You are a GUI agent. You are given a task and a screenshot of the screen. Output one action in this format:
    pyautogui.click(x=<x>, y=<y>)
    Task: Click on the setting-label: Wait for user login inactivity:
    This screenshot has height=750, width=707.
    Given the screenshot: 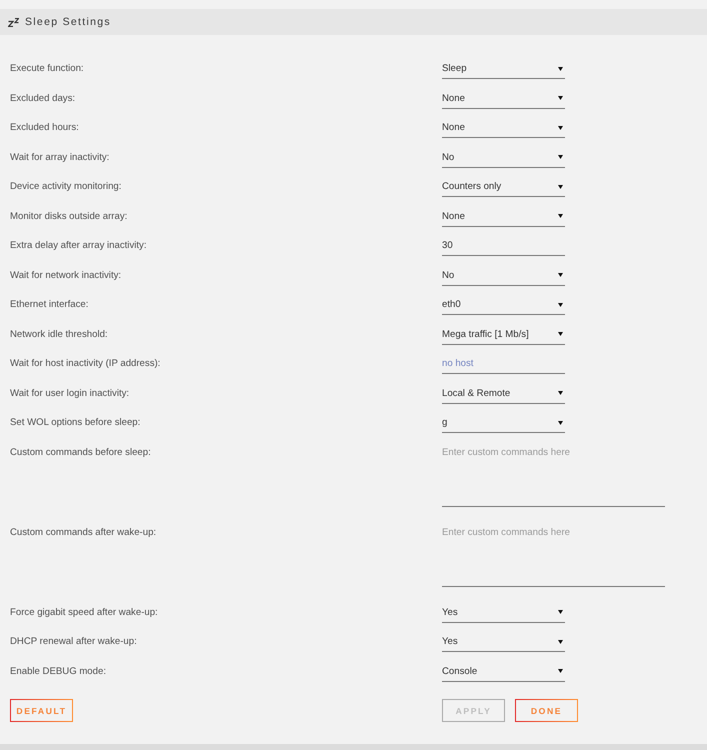 What is the action you would take?
    pyautogui.click(x=70, y=393)
    